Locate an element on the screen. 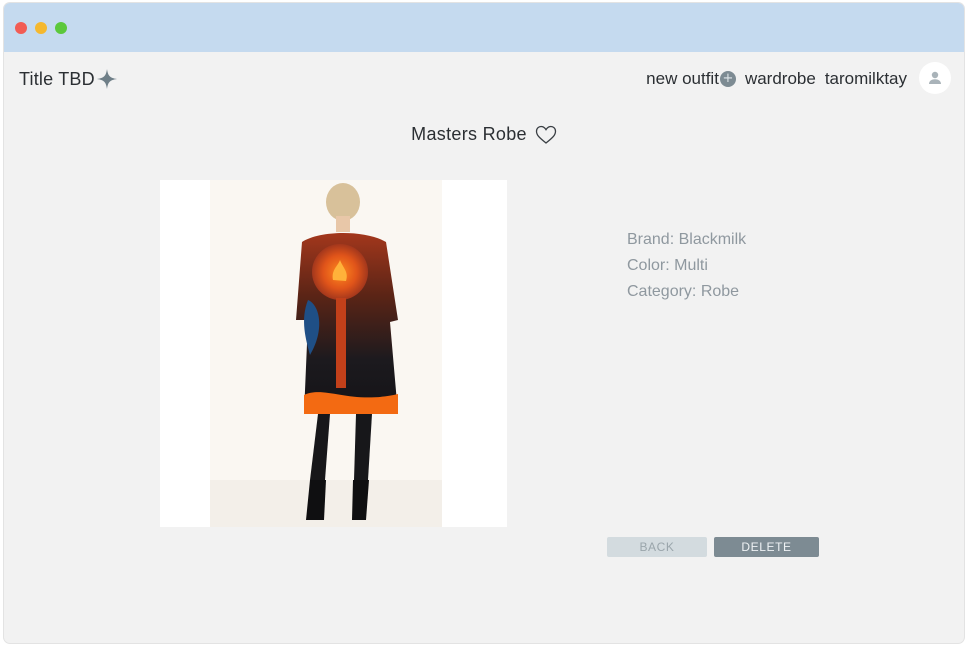 The width and height of the screenshot is (967, 646). color-detail: Color: Multi is located at coordinates (667, 265).